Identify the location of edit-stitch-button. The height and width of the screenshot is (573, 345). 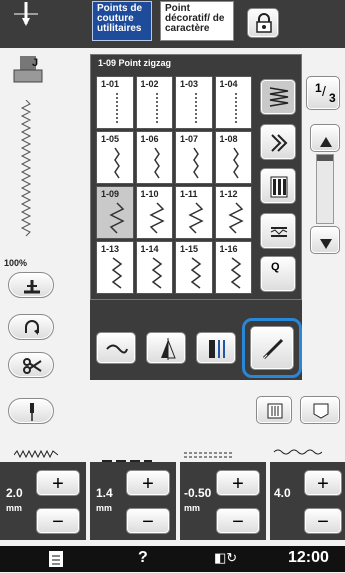
(272, 348).